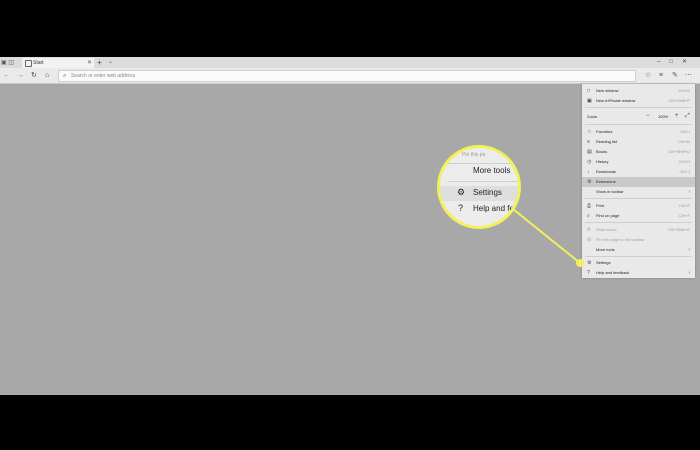  I want to click on help-icon: ?, so click(461, 208).